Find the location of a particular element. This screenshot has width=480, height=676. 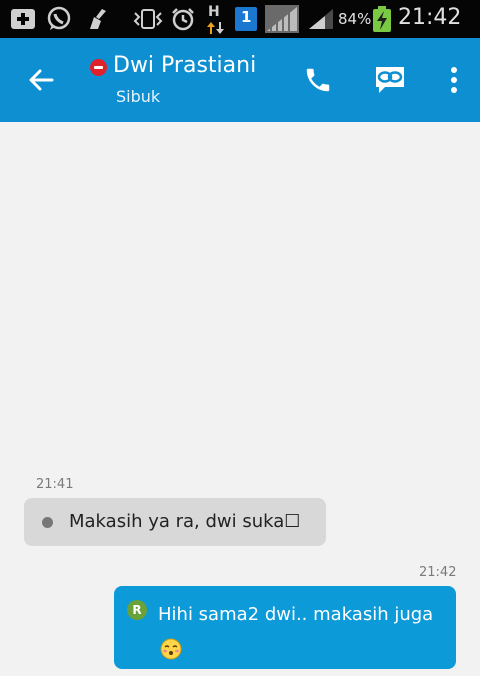

cleaner-icon is located at coordinates (98, 19).